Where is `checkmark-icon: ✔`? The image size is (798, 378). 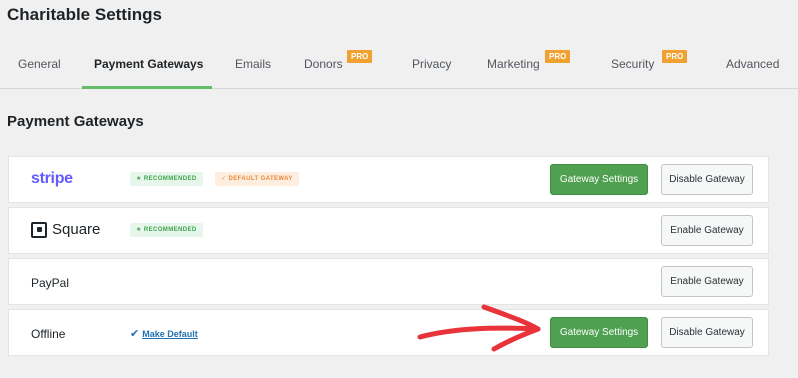
checkmark-icon: ✔ is located at coordinates (135, 334).